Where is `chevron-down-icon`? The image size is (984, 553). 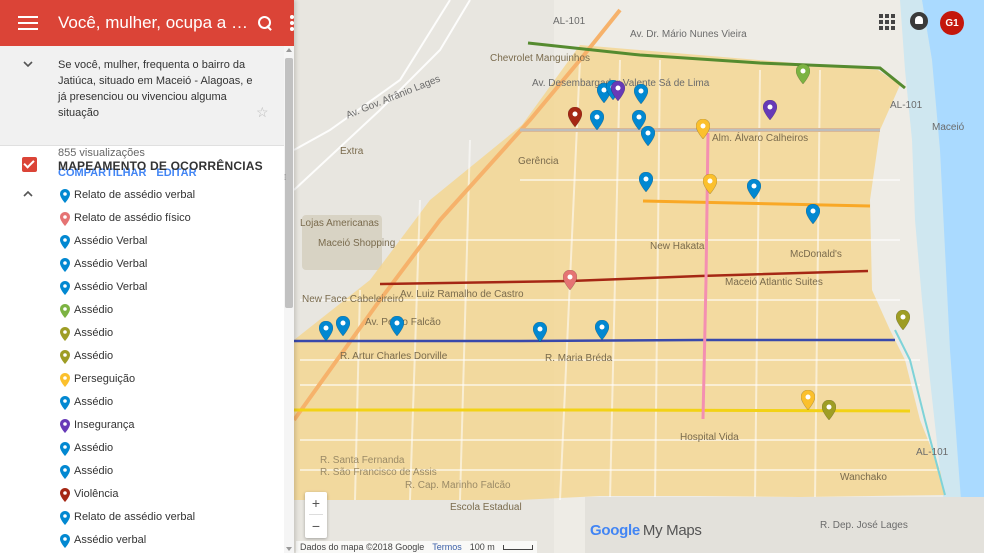 chevron-down-icon is located at coordinates (28, 64).